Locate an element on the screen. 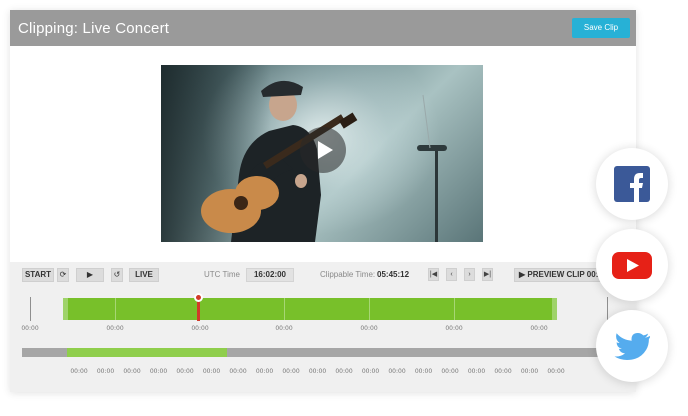 The height and width of the screenshot is (416, 688). share-twitter-button is located at coordinates (632, 346).